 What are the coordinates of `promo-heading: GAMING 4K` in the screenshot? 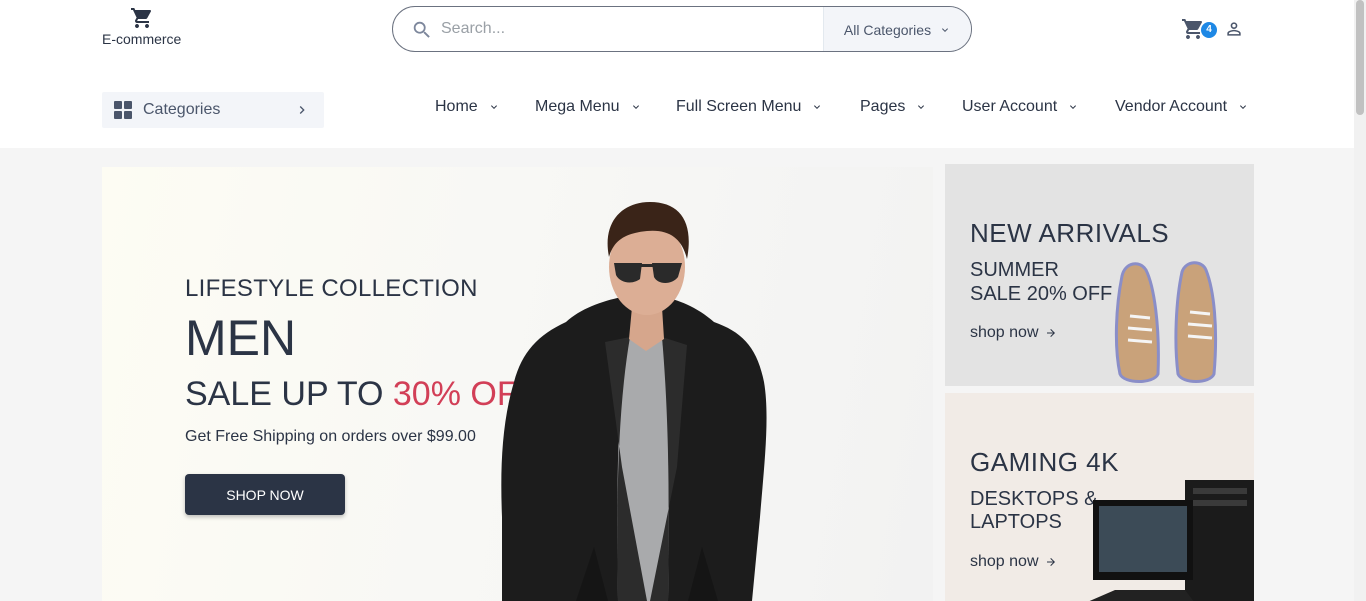 It's located at (1044, 462).